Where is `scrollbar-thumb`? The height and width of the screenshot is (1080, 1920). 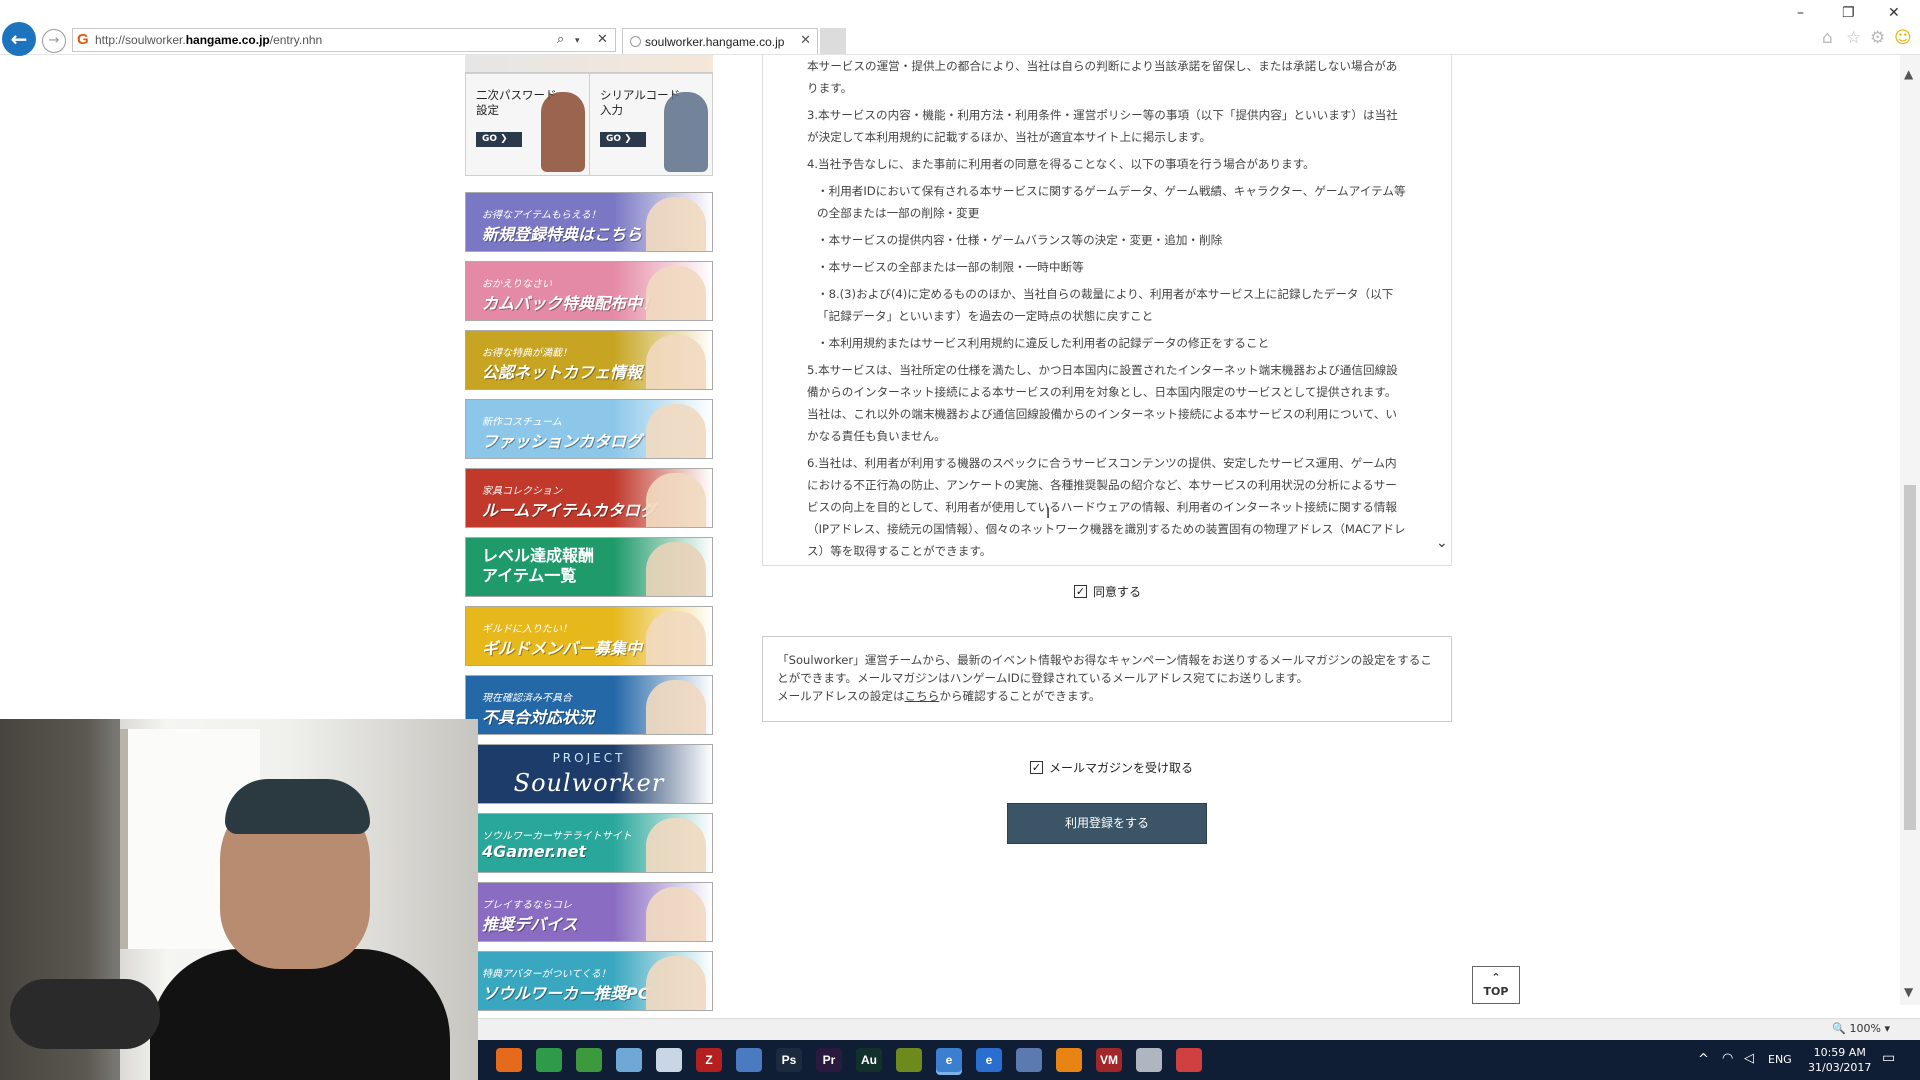 scrollbar-thumb is located at coordinates (1910, 657).